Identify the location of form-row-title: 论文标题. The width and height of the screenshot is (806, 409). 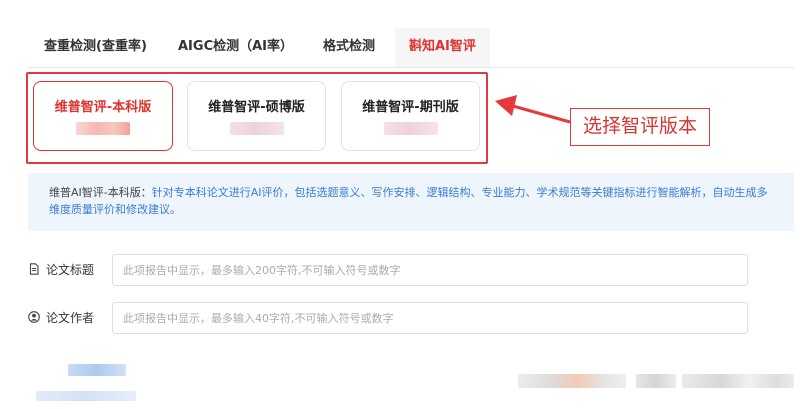
(411, 270).